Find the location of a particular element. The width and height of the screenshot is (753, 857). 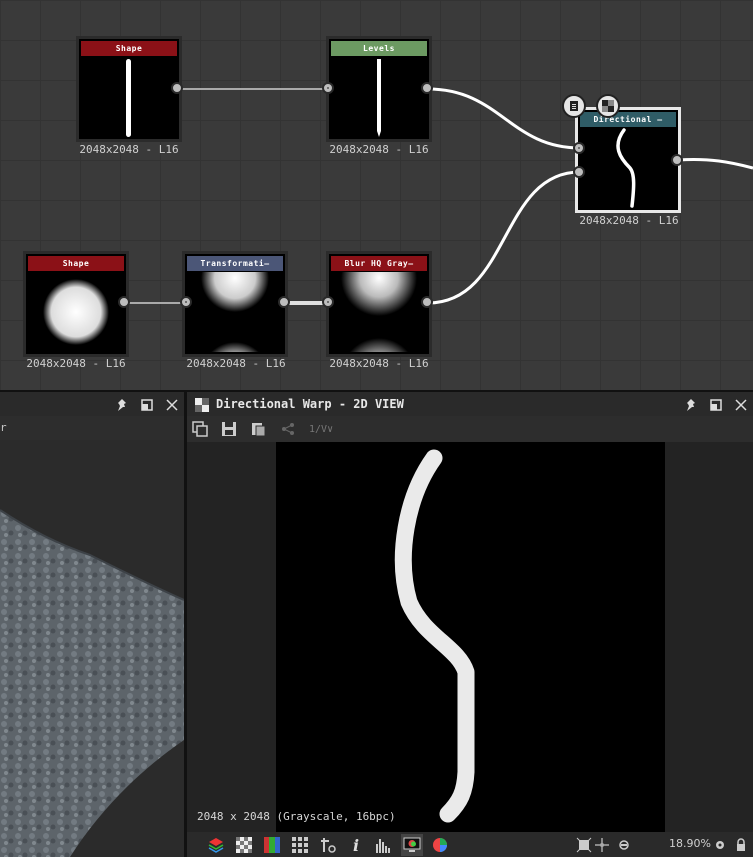

node-shape-line: Shape is located at coordinates (129, 89).